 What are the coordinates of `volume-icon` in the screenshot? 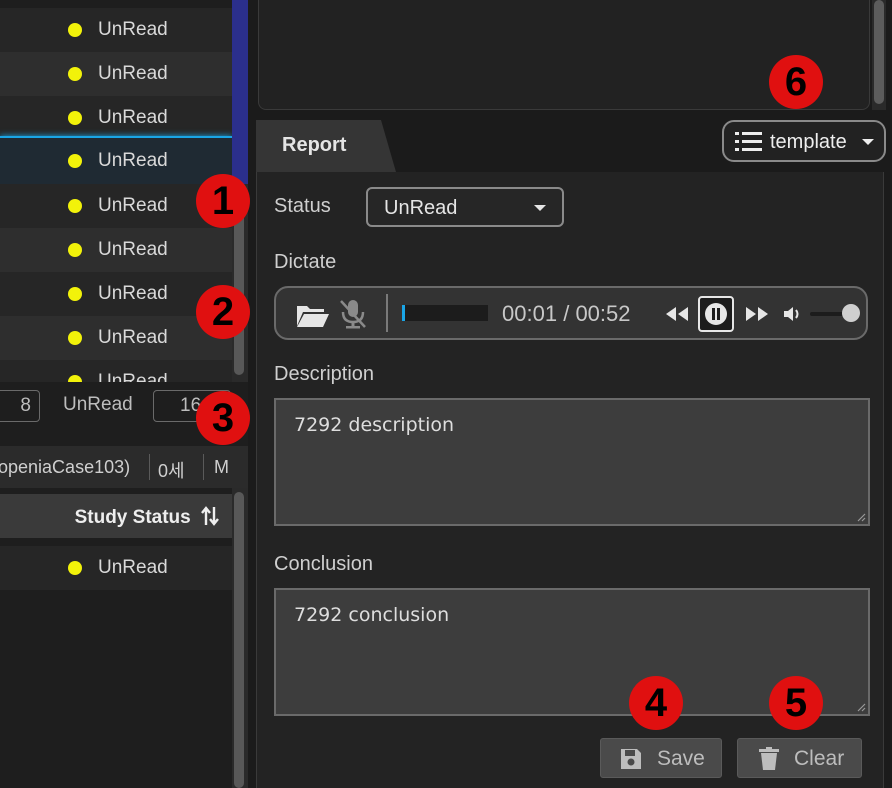 It's located at (793, 314).